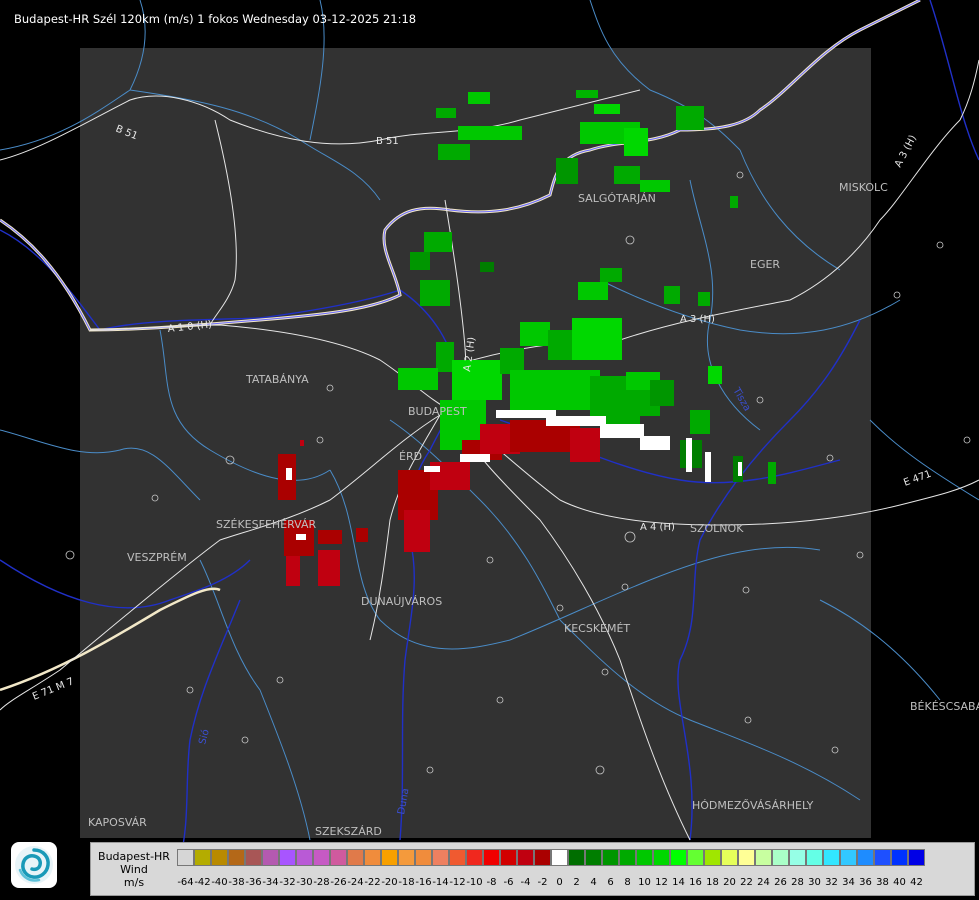 Image resolution: width=979 pixels, height=900 pixels. Describe the element at coordinates (765, 264) in the screenshot. I see `city-label: EGER` at that location.